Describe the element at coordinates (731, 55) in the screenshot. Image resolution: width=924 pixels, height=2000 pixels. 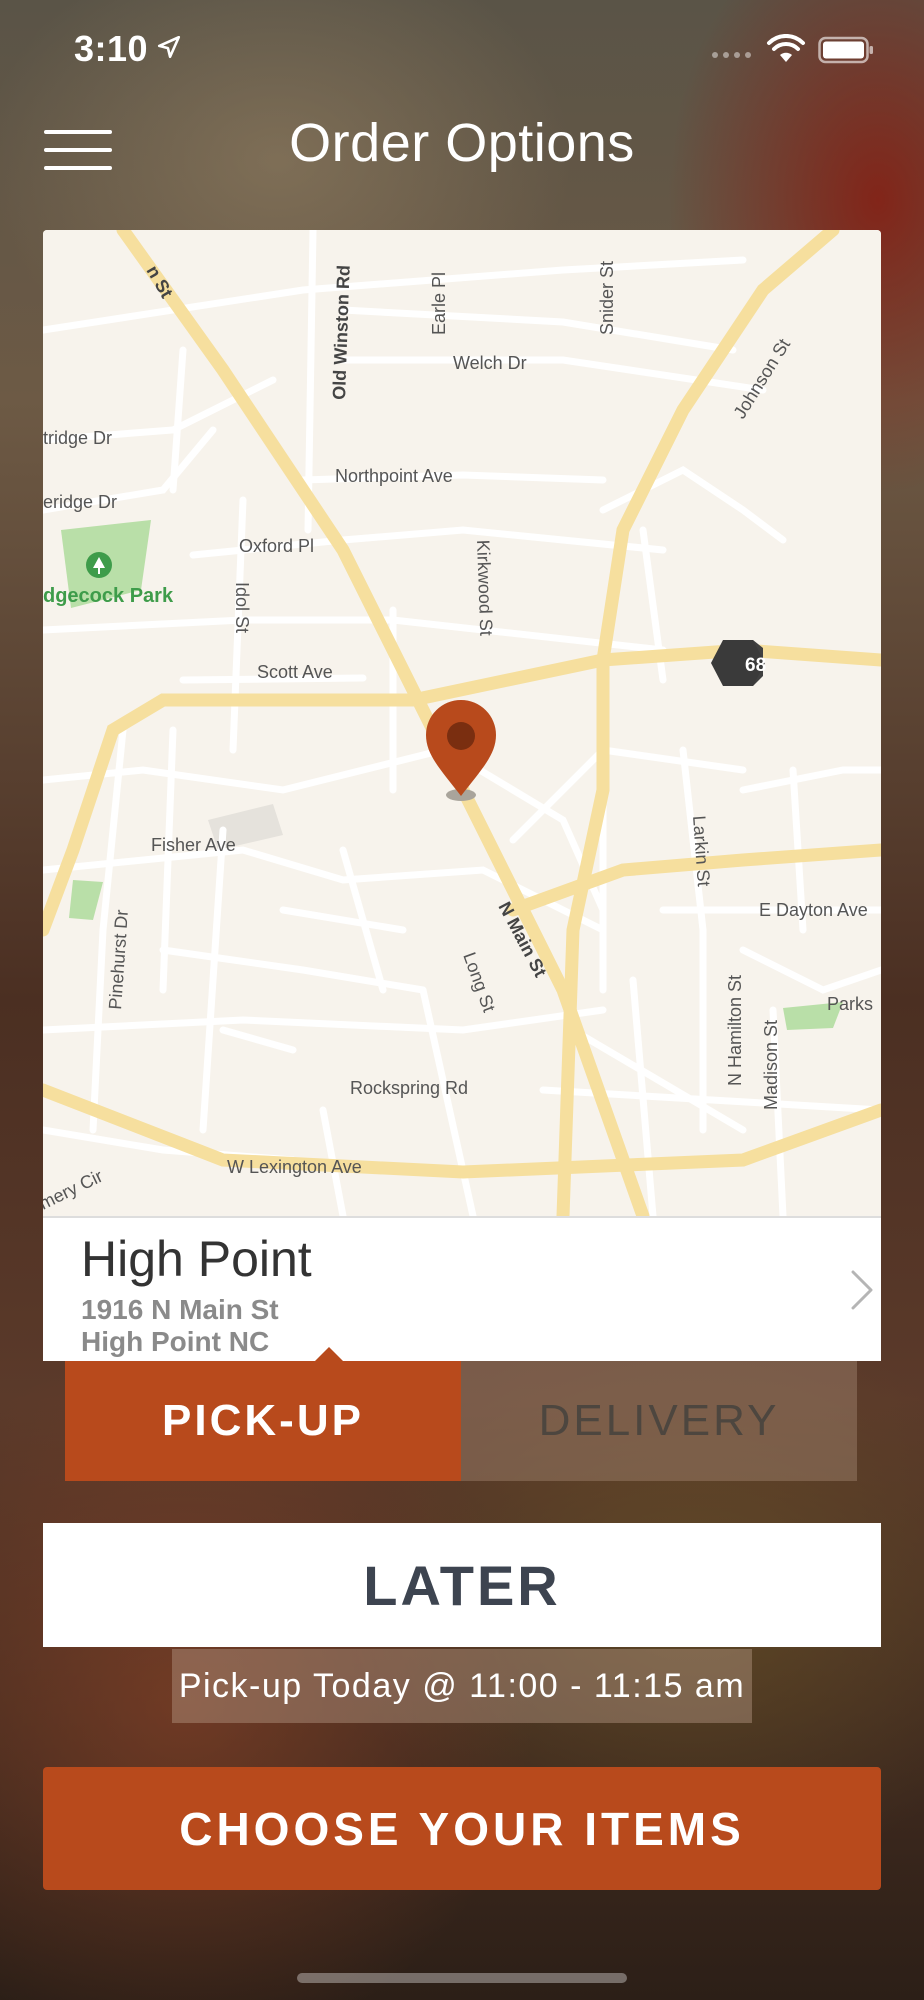
I see `cellular-signal-icon` at that location.